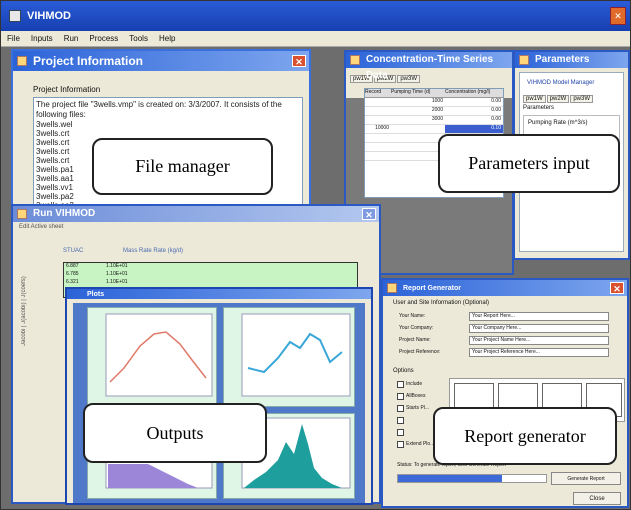 The image size is (631, 510). Describe the element at coordinates (64, 213) in the screenshot. I see `run-window-title: Run VIHMOD` at that location.